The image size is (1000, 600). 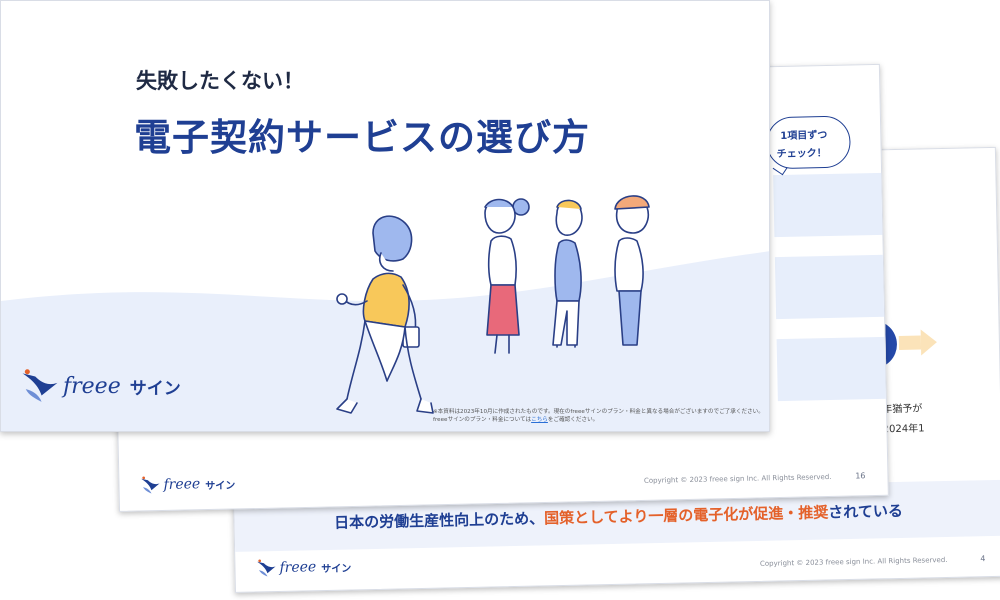 I want to click on speech-bubble, so click(x=808, y=142).